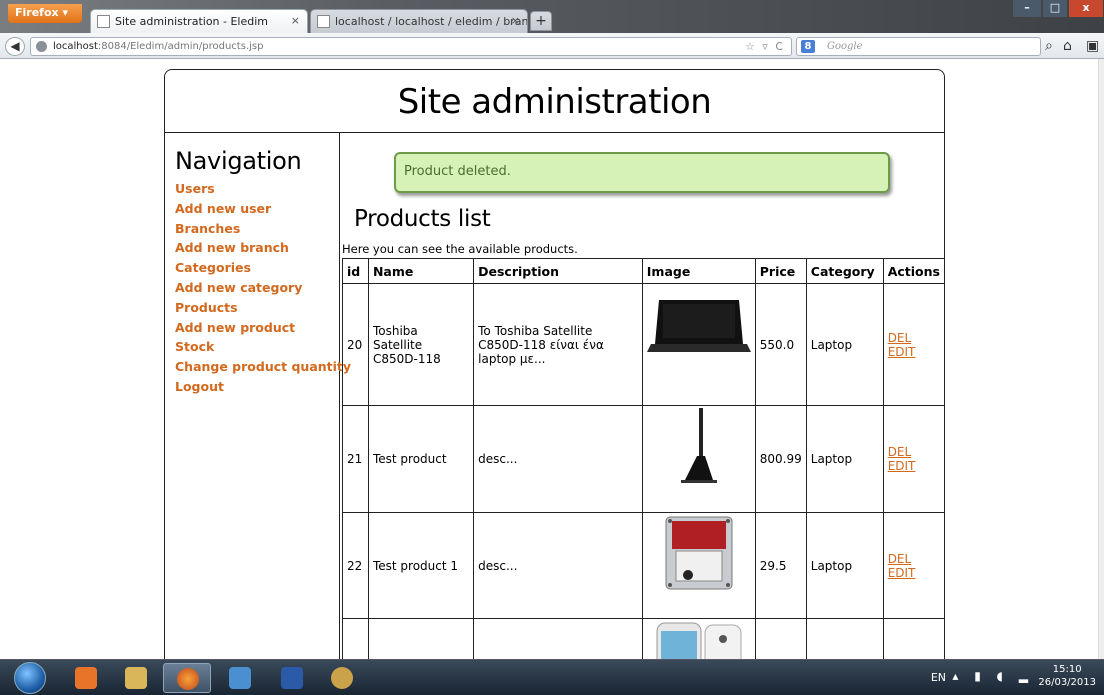  I want to click on cell-id: 20, so click(355, 344).